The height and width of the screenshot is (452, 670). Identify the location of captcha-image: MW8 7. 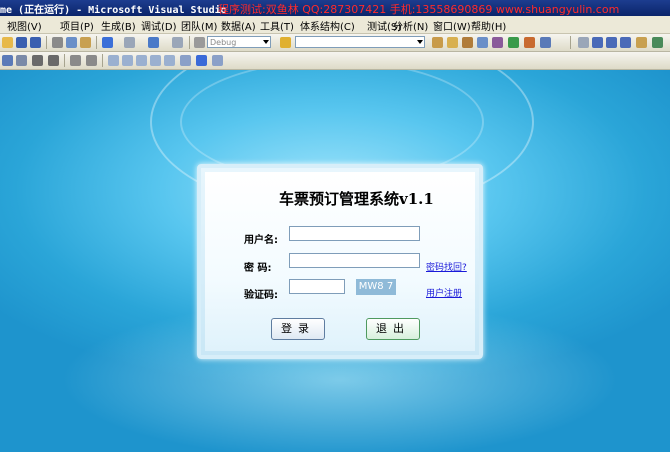
(376, 287).